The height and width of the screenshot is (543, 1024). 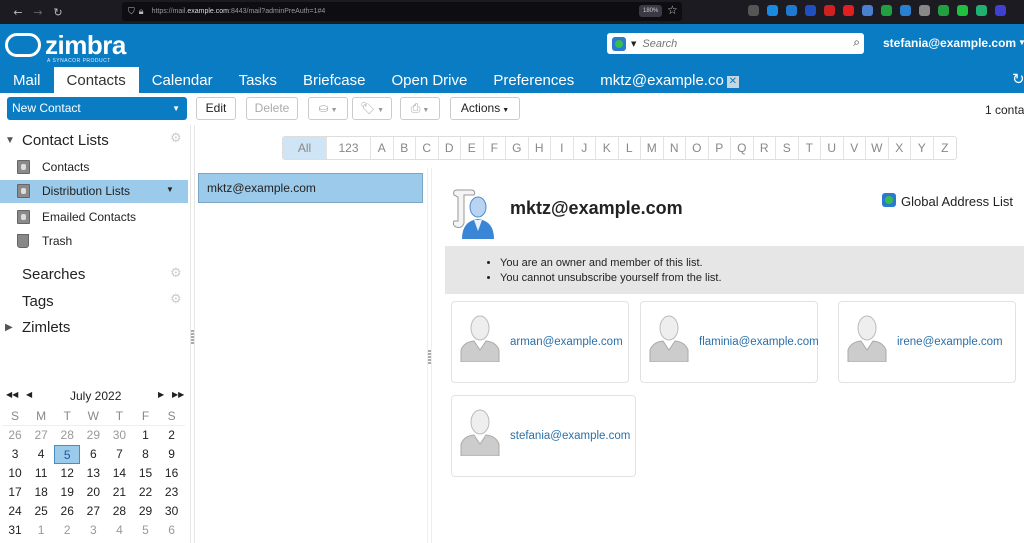 What do you see at coordinates (272, 108) in the screenshot?
I see `delete-button: Delete` at bounding box center [272, 108].